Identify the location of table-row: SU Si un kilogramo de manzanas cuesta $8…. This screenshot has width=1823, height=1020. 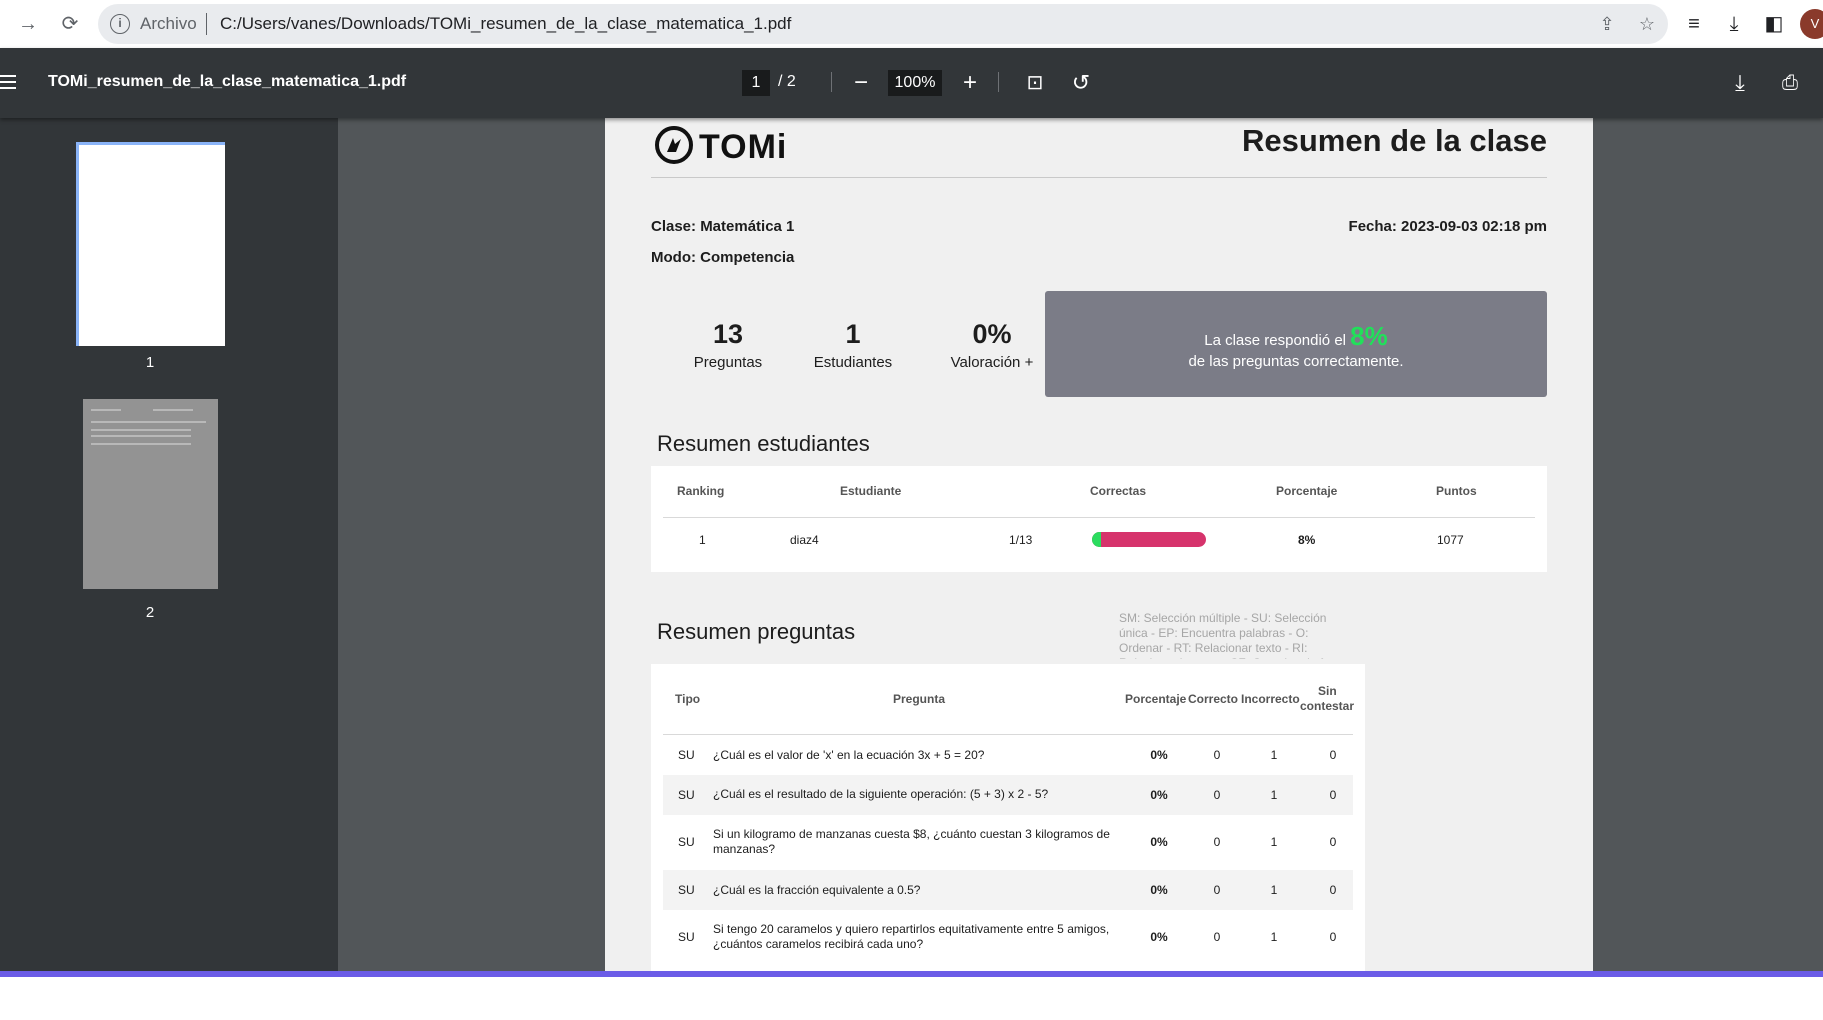
(1008, 842).